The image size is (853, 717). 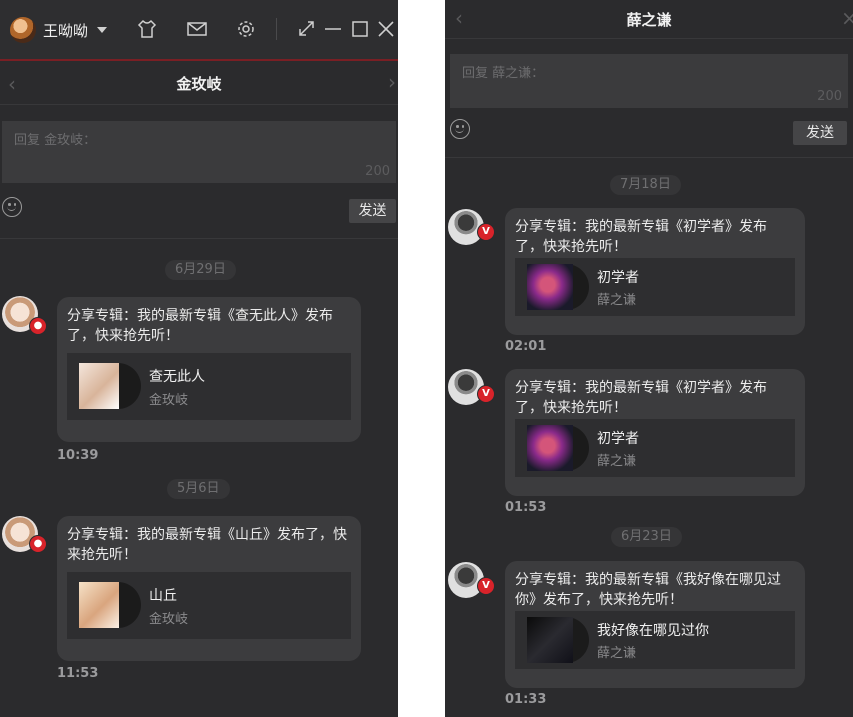 What do you see at coordinates (526, 507) in the screenshot?
I see `message-time: 01:53` at bounding box center [526, 507].